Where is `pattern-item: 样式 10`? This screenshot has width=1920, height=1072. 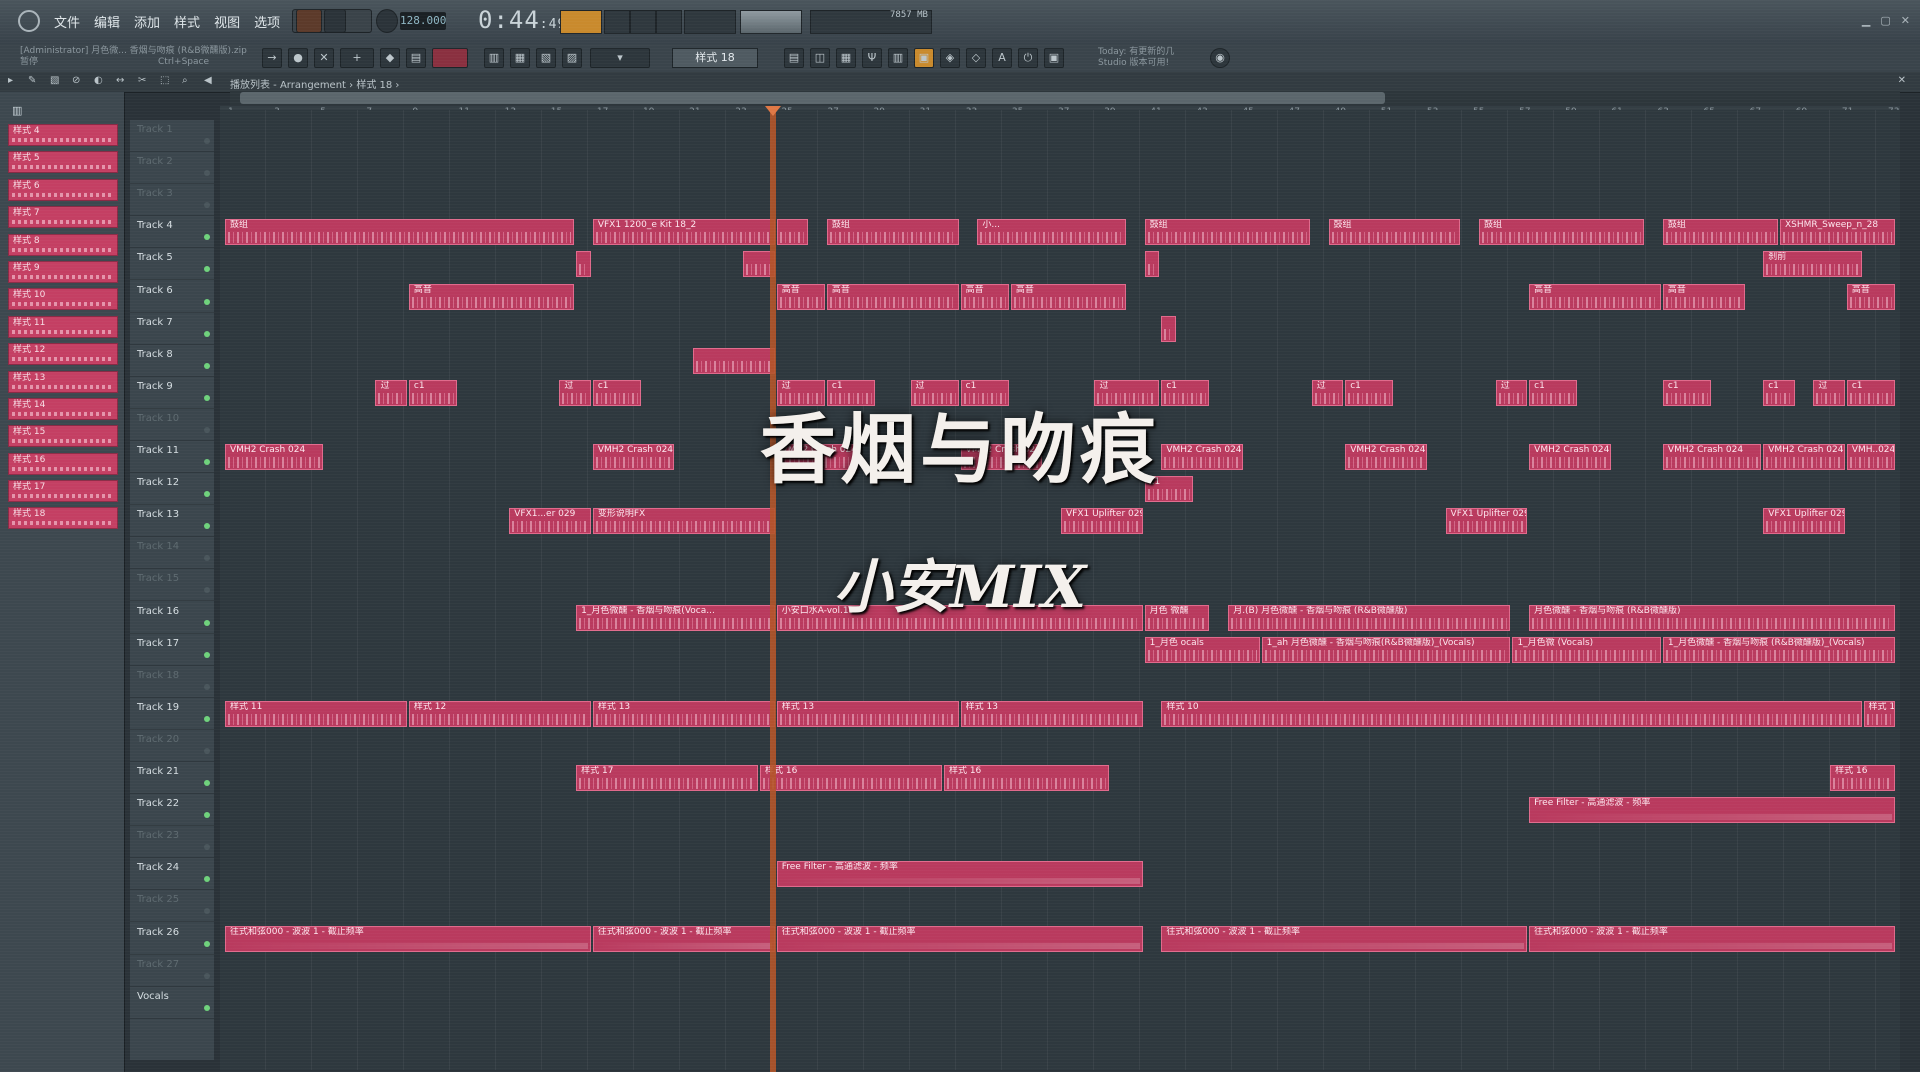 pattern-item: 样式 10 is located at coordinates (63, 299).